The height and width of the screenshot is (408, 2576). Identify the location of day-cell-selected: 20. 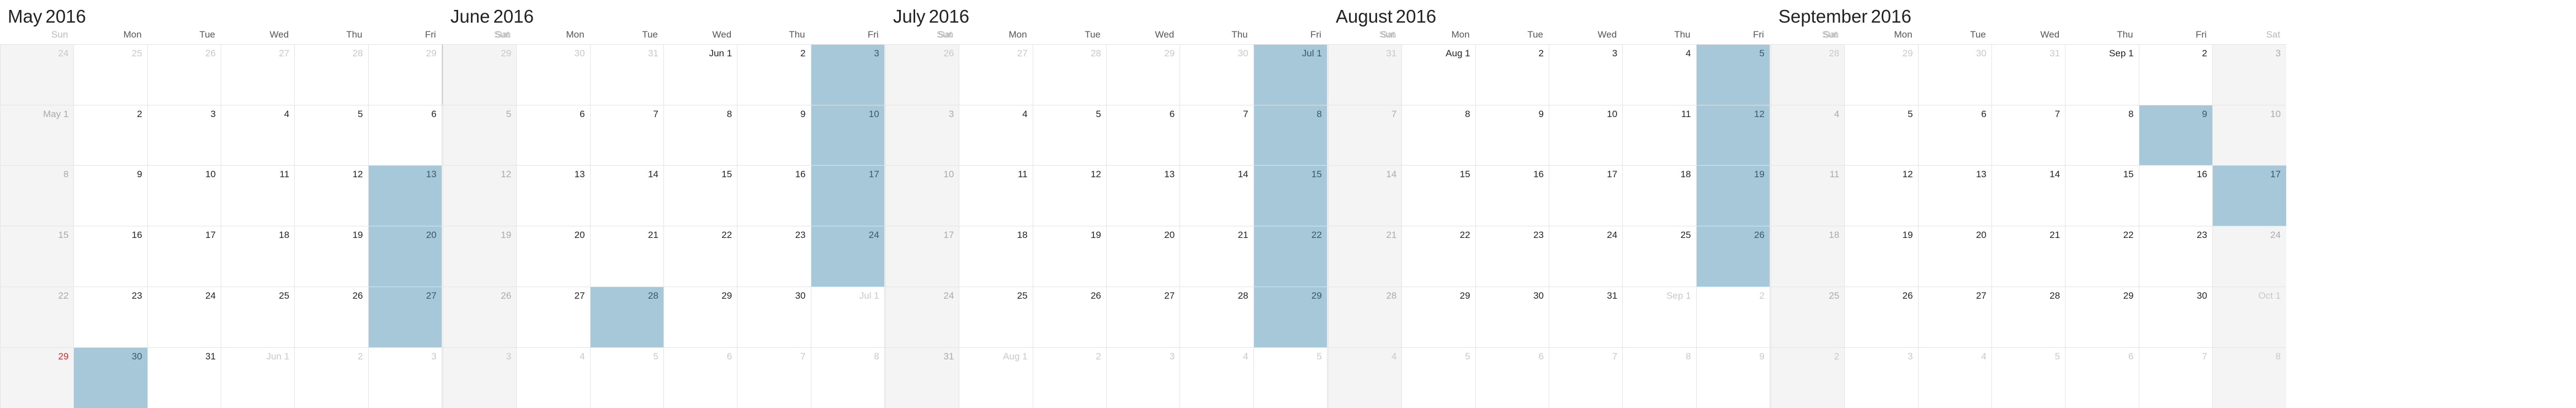
(405, 256).